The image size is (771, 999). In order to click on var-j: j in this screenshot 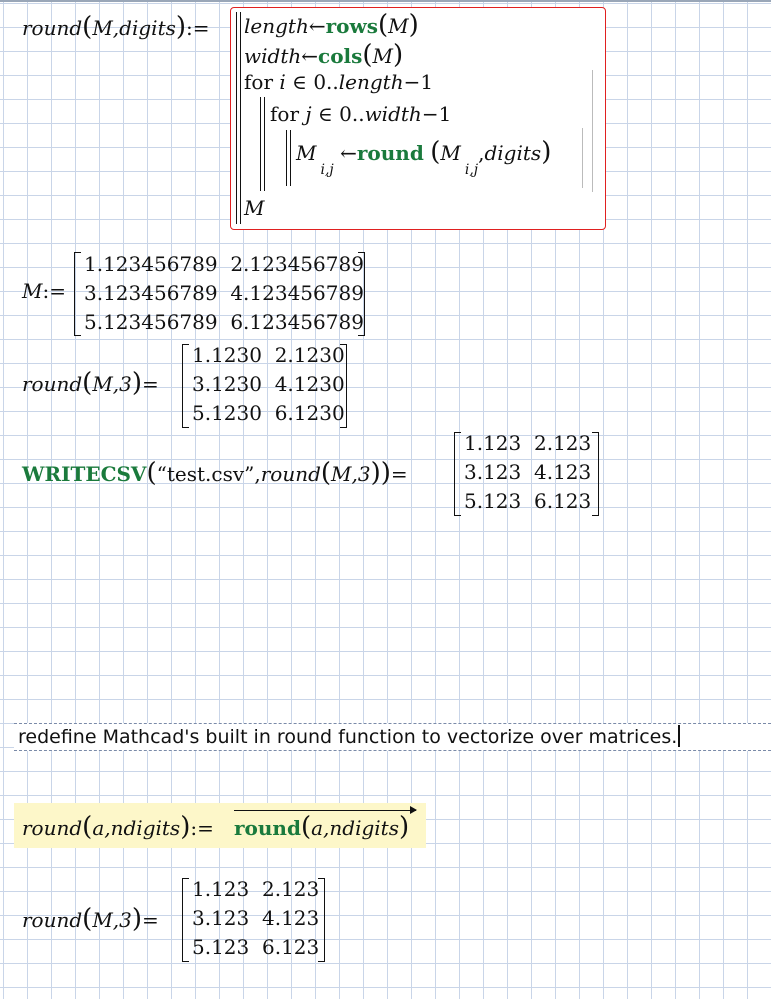, I will do `click(308, 114)`.